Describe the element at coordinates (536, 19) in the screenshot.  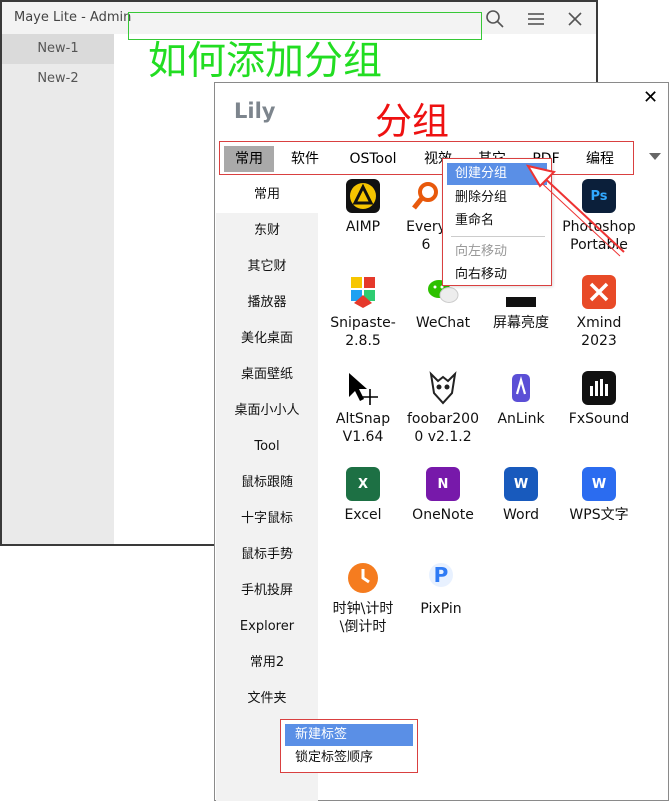
I see `menu-icon` at that location.